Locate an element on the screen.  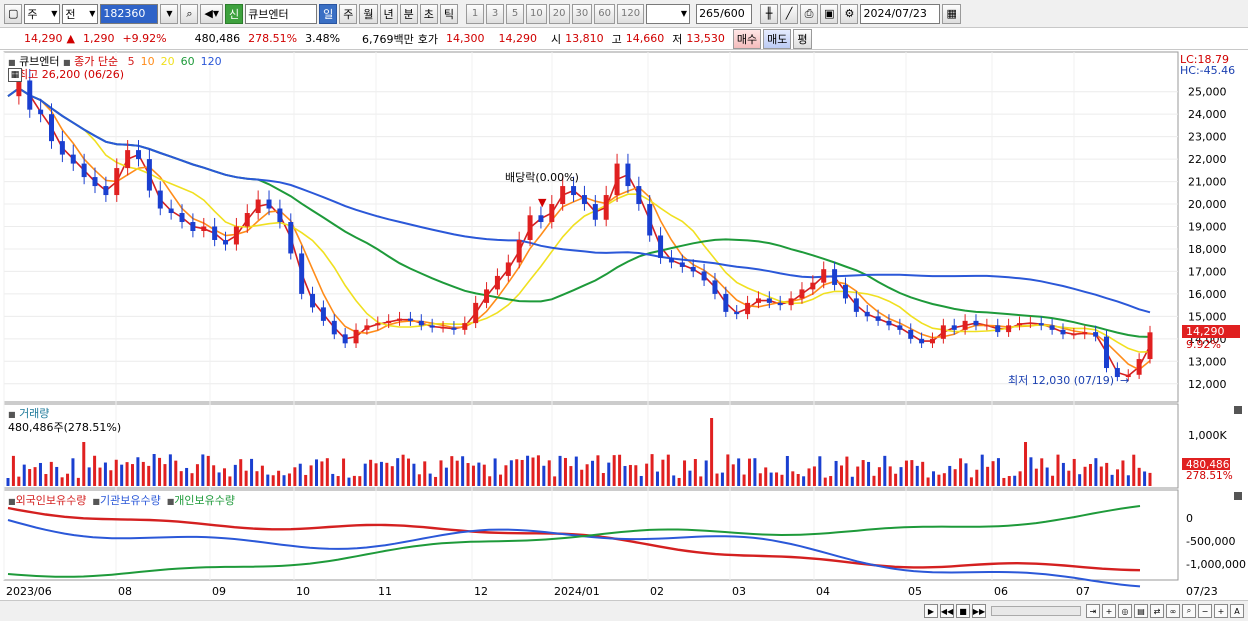
font-size-icon: A is located at coordinates (1237, 611).